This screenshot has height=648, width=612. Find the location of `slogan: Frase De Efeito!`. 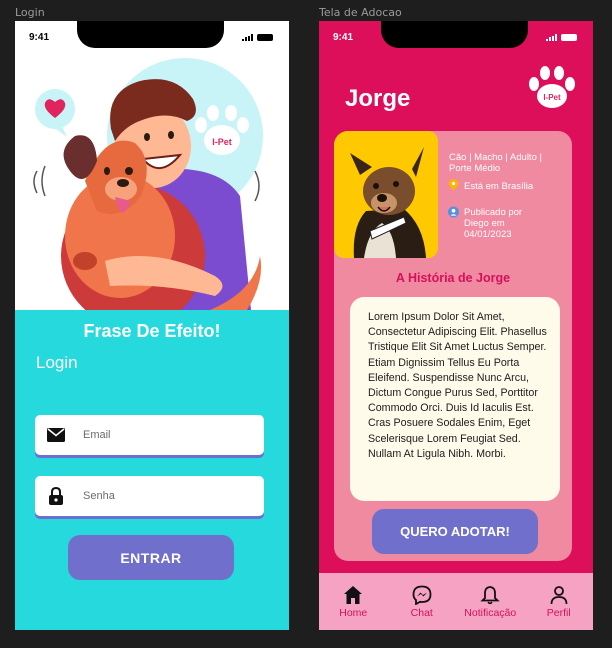

slogan: Frase De Efeito! is located at coordinates (152, 331).